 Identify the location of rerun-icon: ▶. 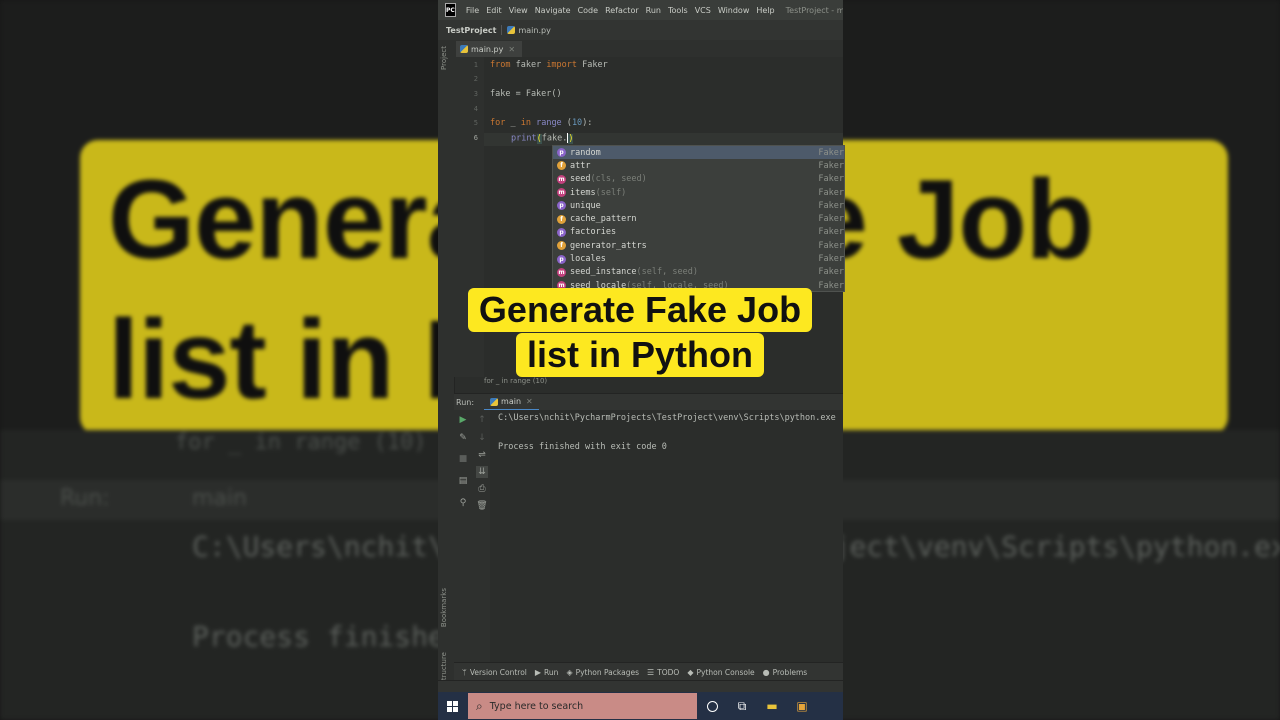
(463, 420).